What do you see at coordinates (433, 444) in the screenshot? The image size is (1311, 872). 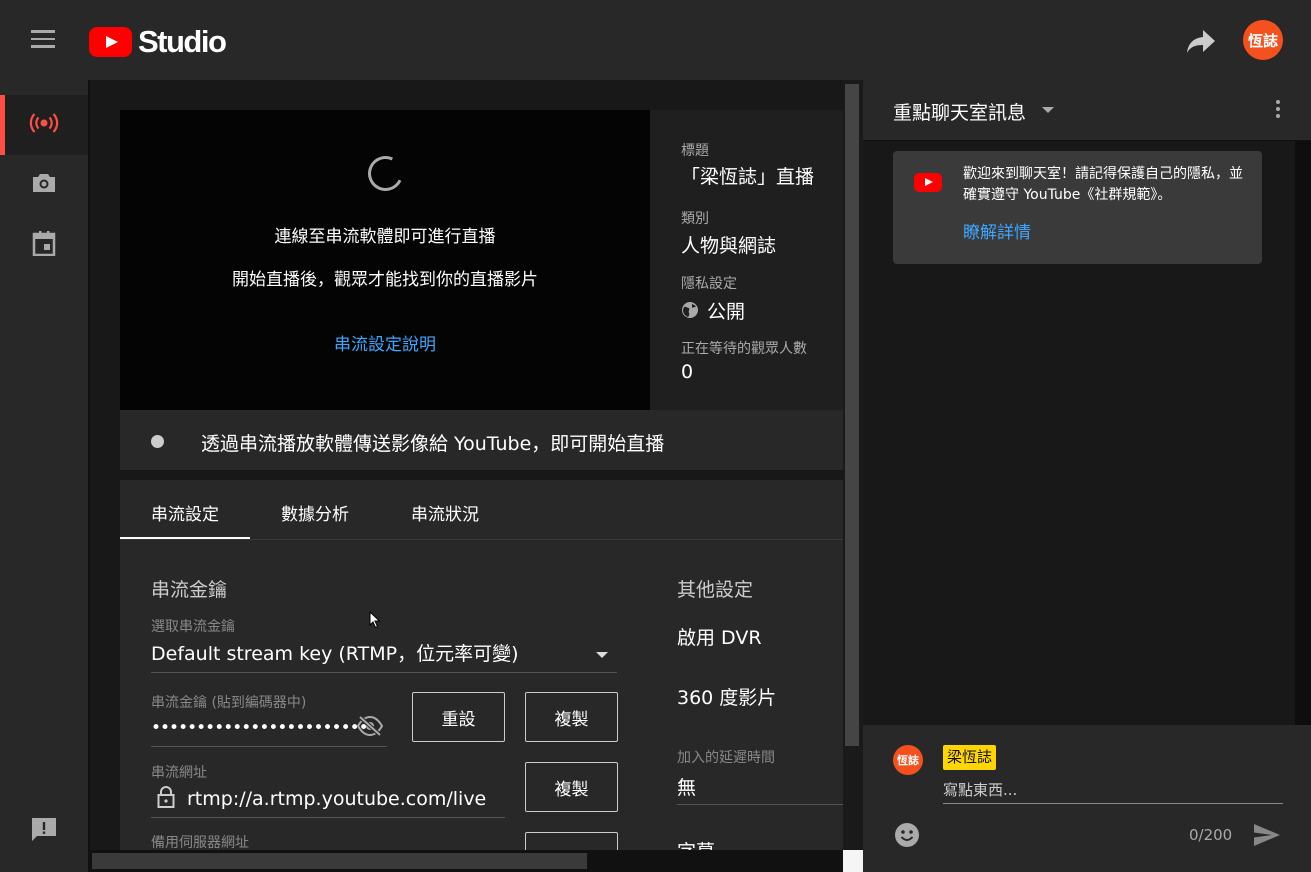 I see `status-message: 透過串流播放軟體傳送影像給 YouTube，即可開始直播` at bounding box center [433, 444].